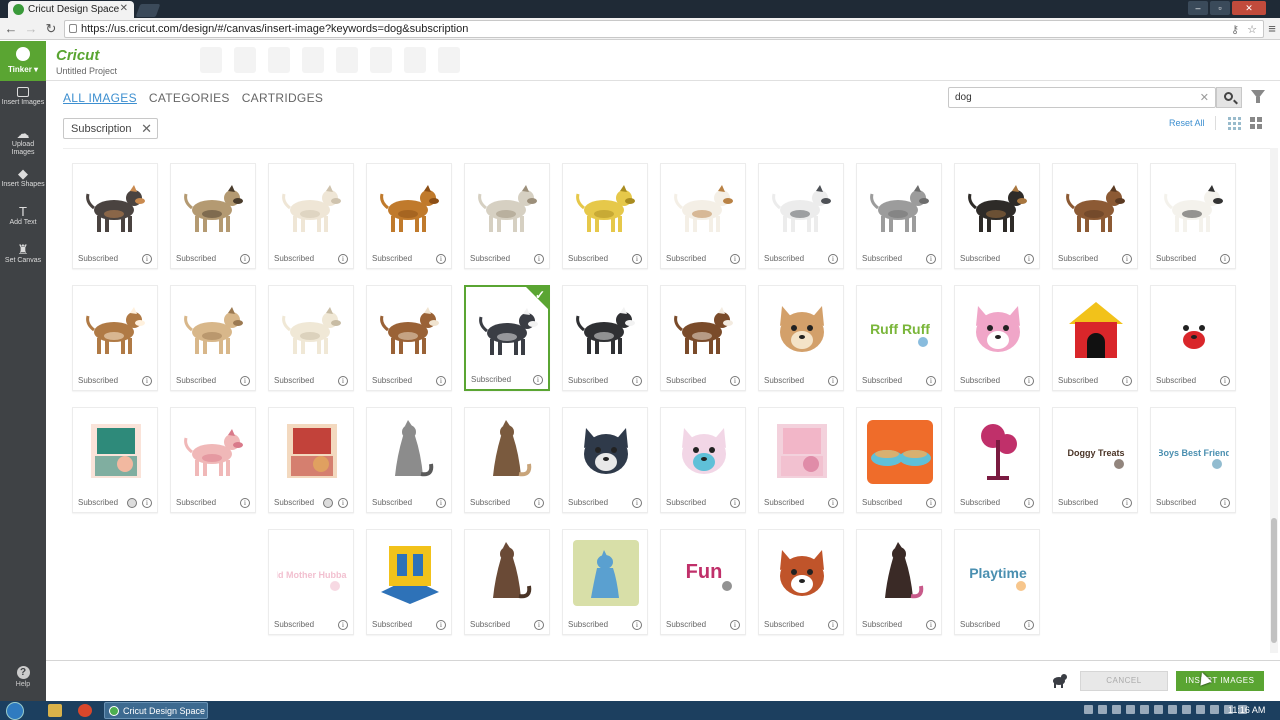 The image size is (1280, 720). Describe the element at coordinates (409, 338) in the screenshot. I see `image-tile-boxer: Subscribed i` at that location.